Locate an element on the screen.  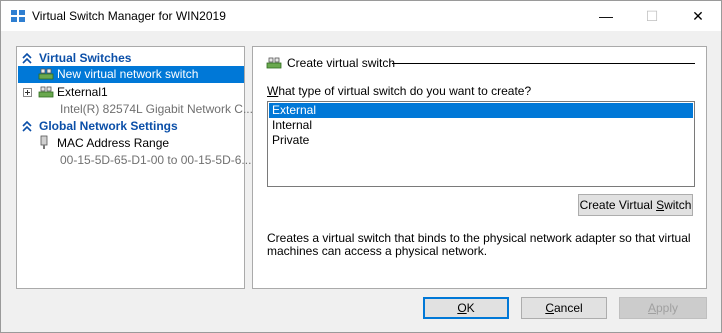
switch-type-option-private: Private is located at coordinates (481, 140).